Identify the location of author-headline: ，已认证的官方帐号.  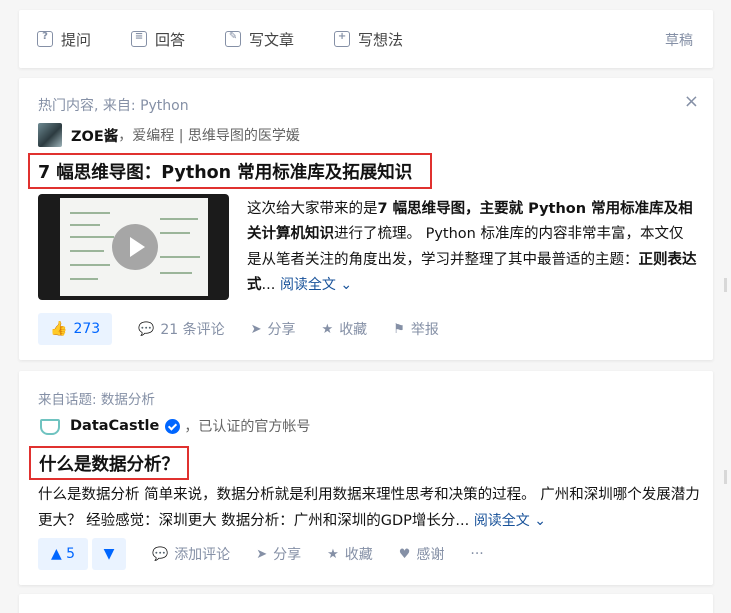
(247, 427).